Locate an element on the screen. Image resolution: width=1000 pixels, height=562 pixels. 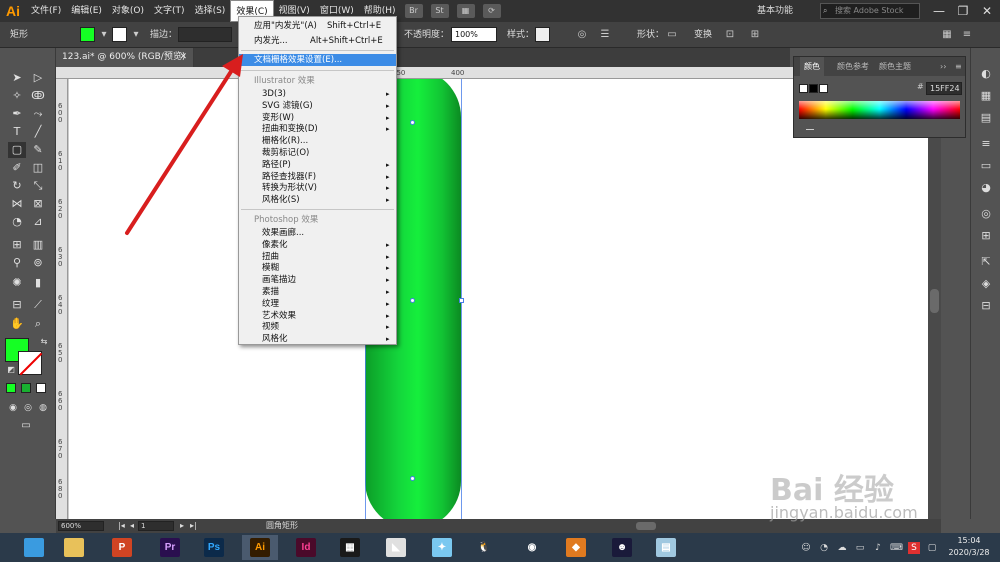
align-icon: ☰ is located at coordinates (605, 35).